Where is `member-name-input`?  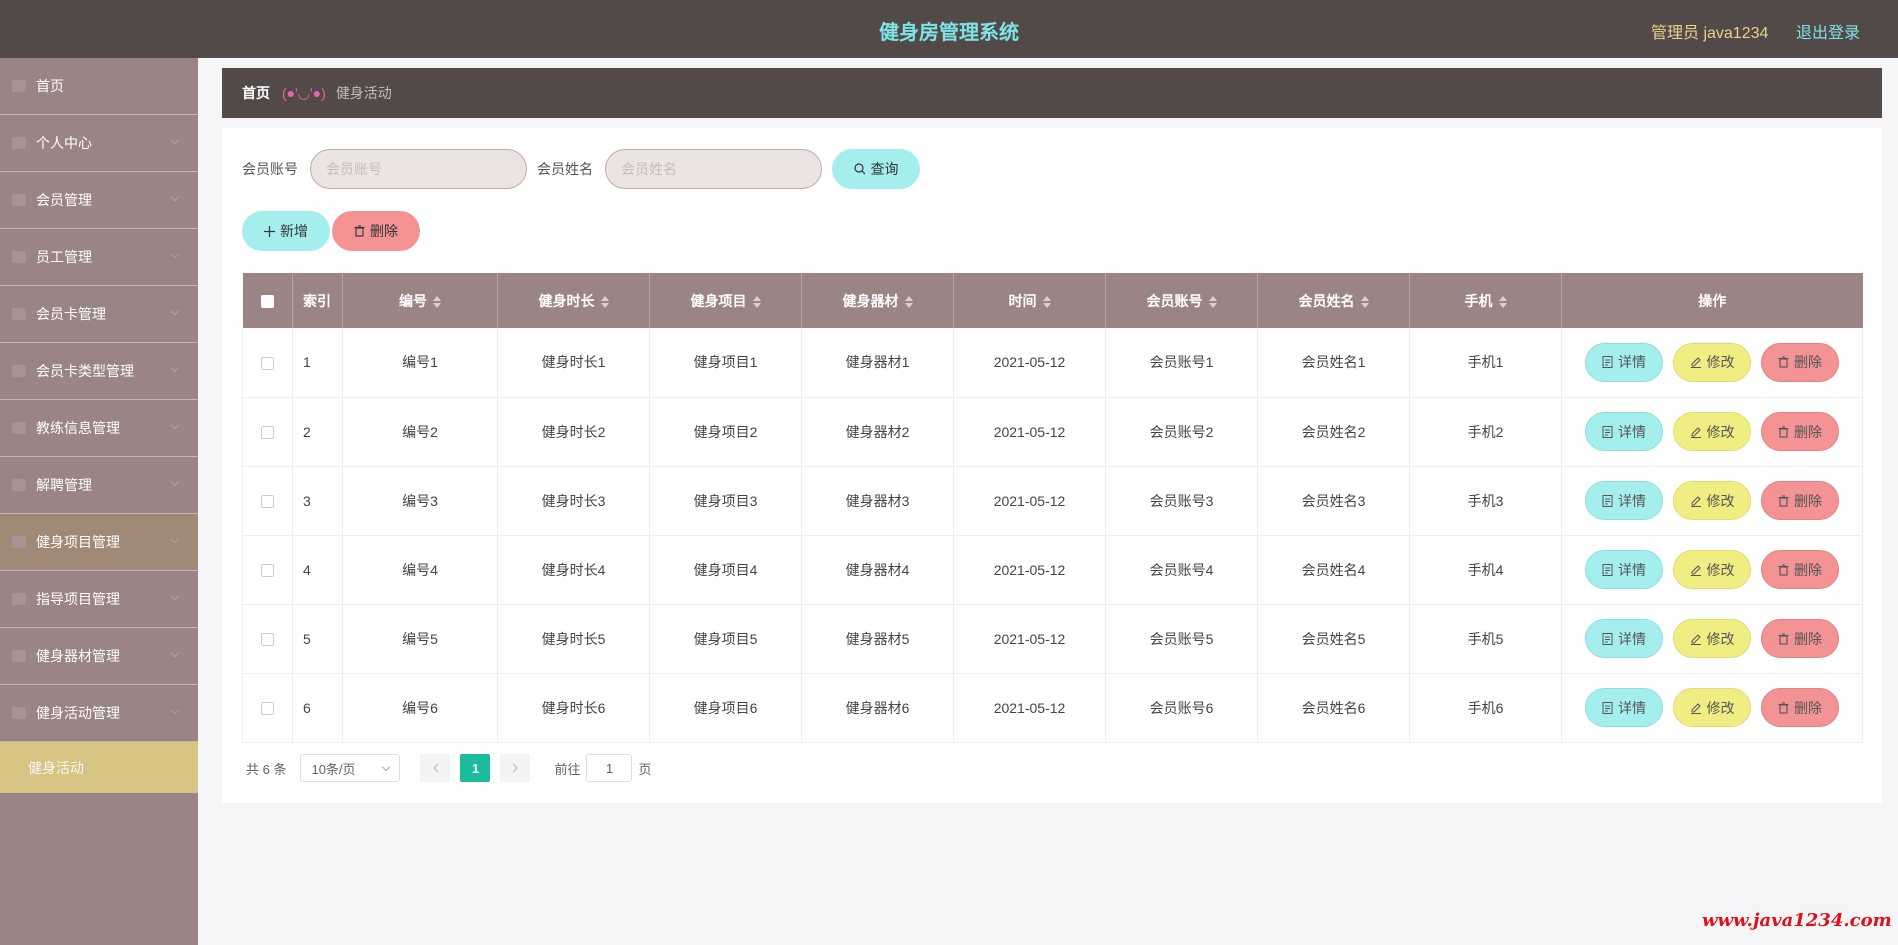
member-name-input is located at coordinates (713, 169).